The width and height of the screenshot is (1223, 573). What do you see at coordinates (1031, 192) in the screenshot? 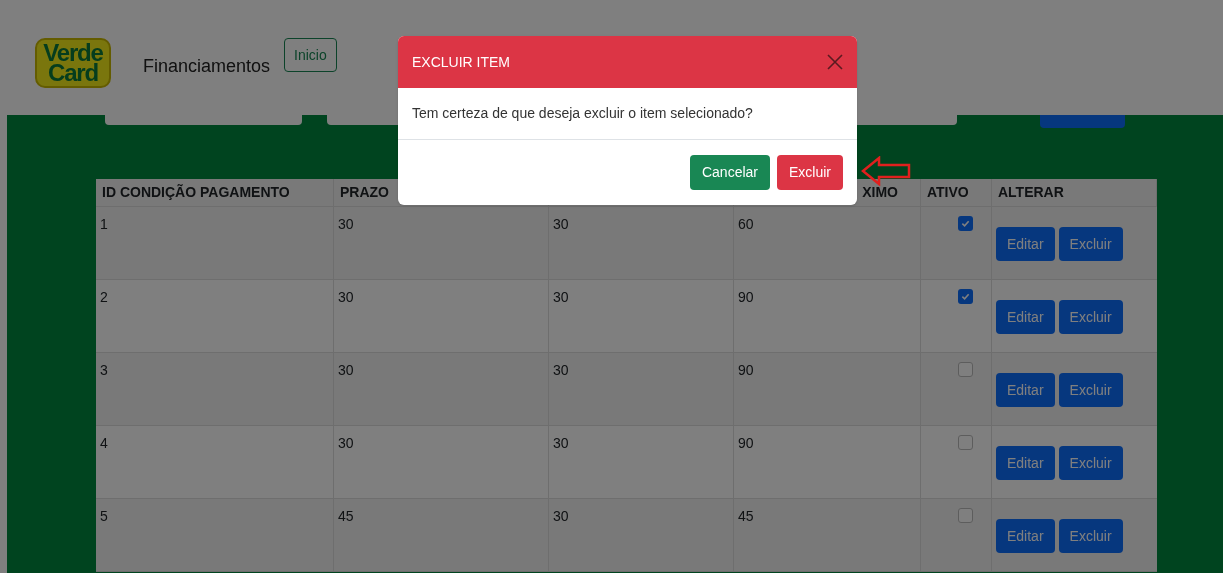
I see `column-header: ALTERAR` at bounding box center [1031, 192].